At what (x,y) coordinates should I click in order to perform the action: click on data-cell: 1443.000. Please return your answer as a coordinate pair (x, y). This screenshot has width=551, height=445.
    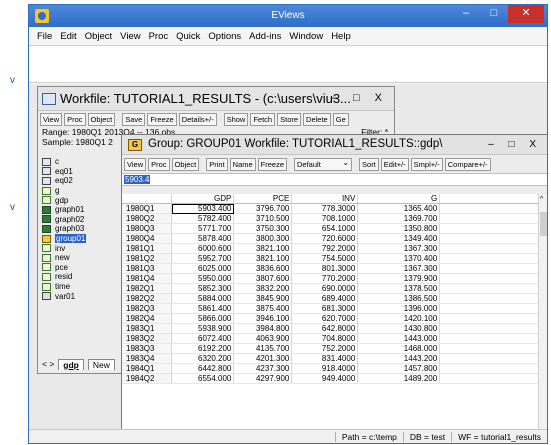
    Looking at the image, I should click on (399, 339).